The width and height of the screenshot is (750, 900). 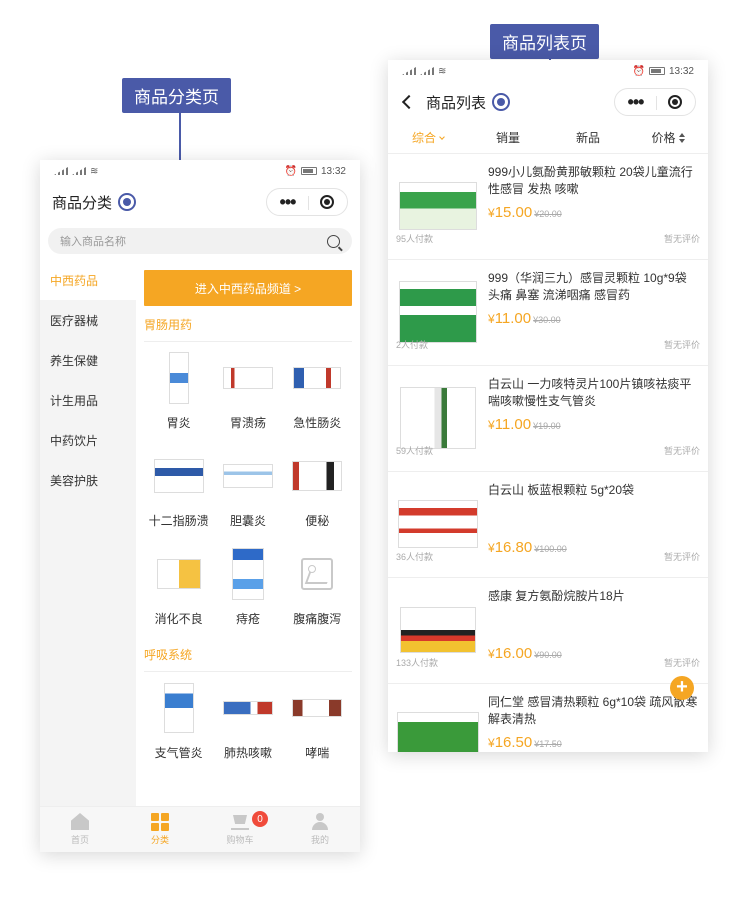 I want to click on subcategory-item: 支气管炎, so click(x=178, y=721).